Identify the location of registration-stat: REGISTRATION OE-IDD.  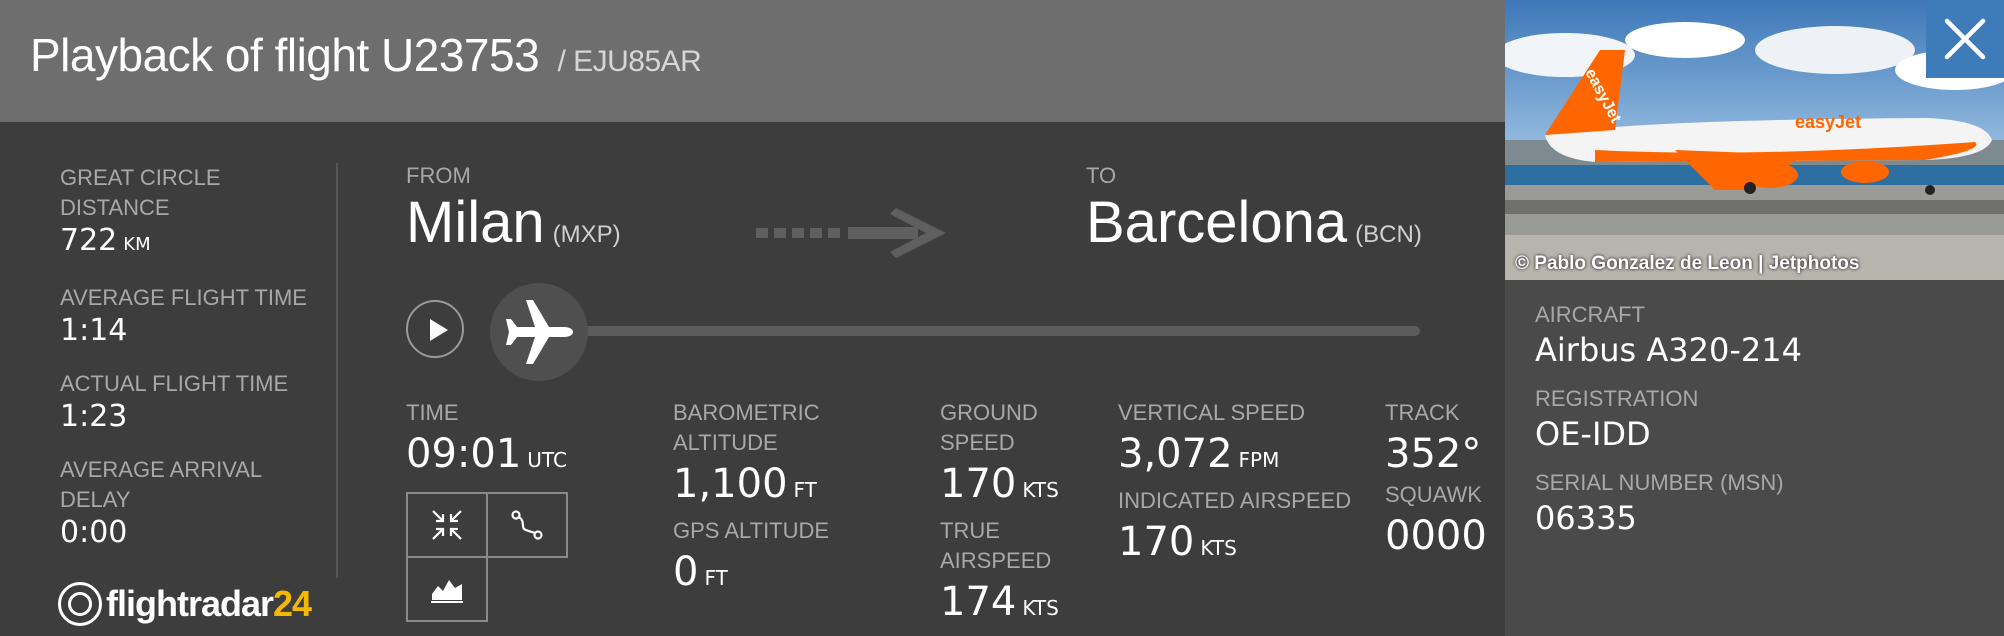
(1668, 419).